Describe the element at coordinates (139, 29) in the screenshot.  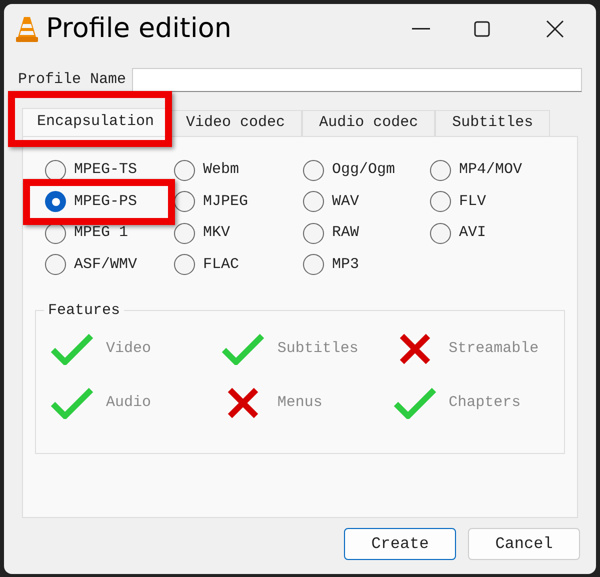
I see `window-title: Profile edition` at that location.